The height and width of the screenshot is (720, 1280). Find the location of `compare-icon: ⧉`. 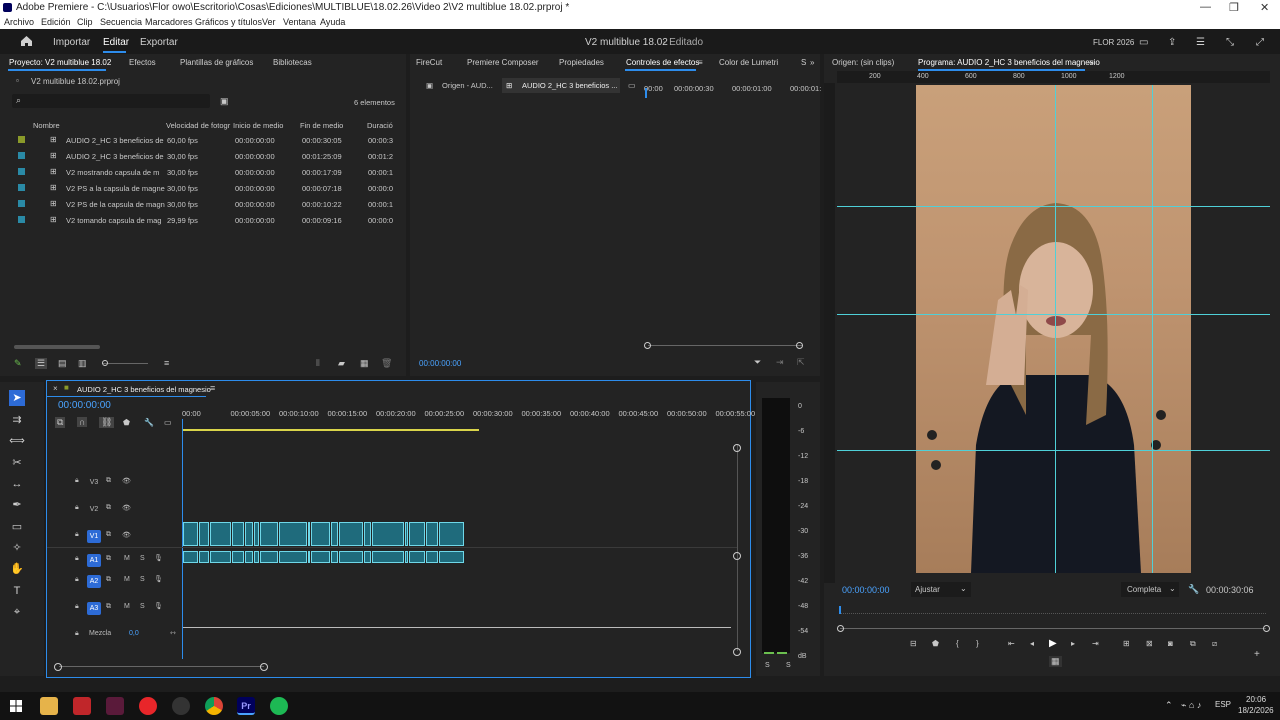

compare-icon: ⧉ is located at coordinates (1193, 644).